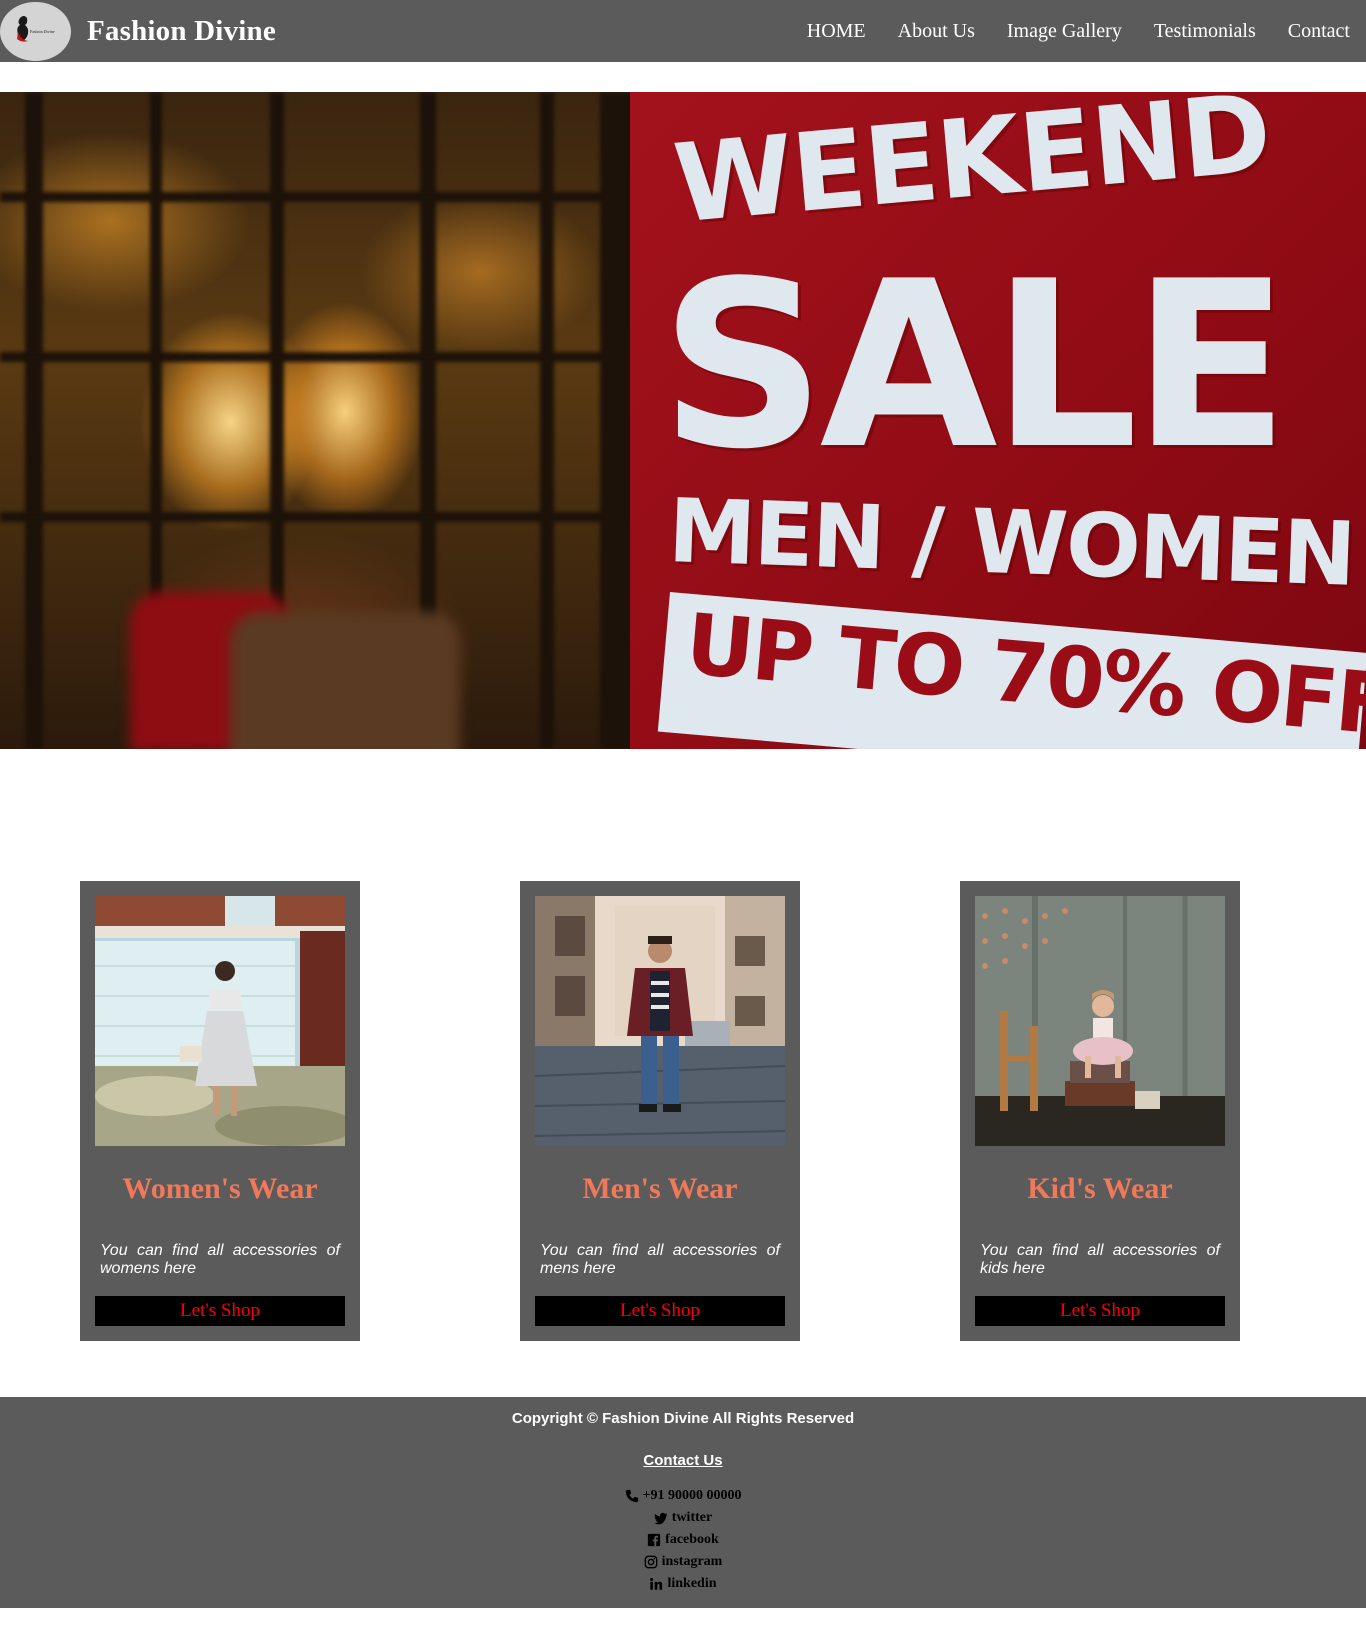 This screenshot has width=1366, height=1635. I want to click on logo-figure-icon: Fashion Divine, so click(35, 31).